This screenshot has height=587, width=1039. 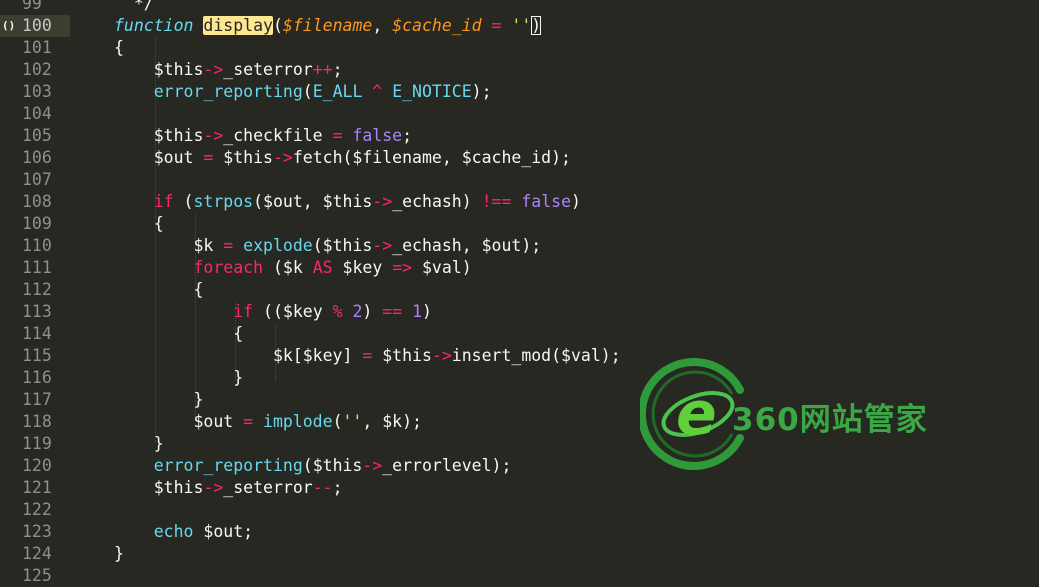 I want to click on code-token: _errorlevel);, so click(x=447, y=465).